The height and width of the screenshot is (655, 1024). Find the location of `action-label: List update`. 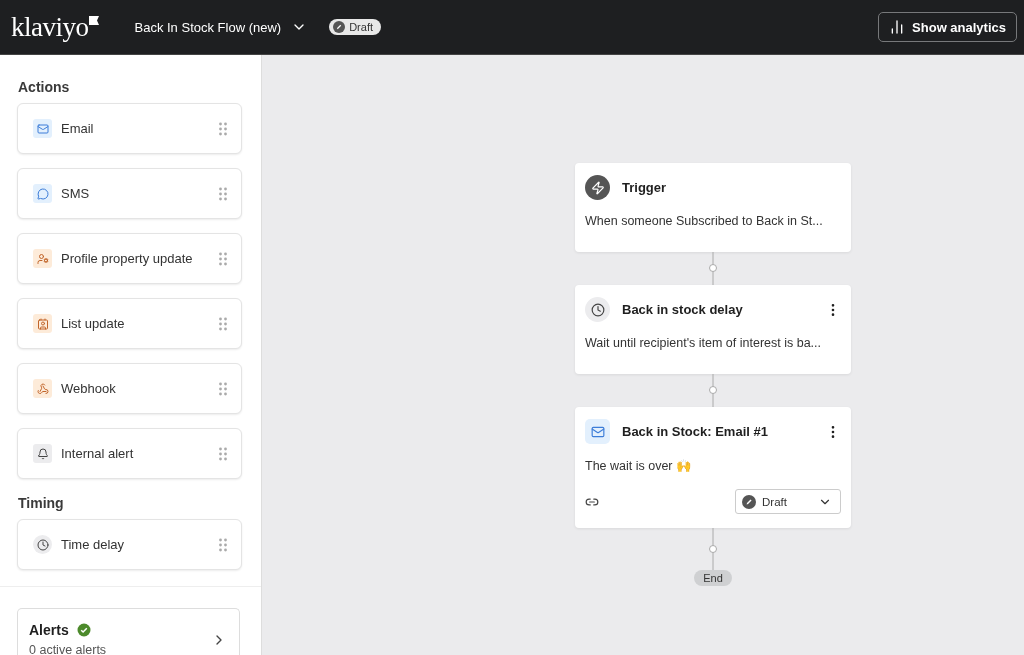

action-label: List update is located at coordinates (93, 323).